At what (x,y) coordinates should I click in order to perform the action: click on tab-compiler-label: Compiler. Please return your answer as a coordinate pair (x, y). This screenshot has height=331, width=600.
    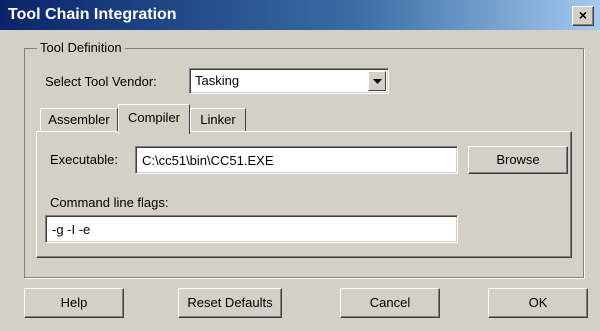
    Looking at the image, I should click on (153, 117).